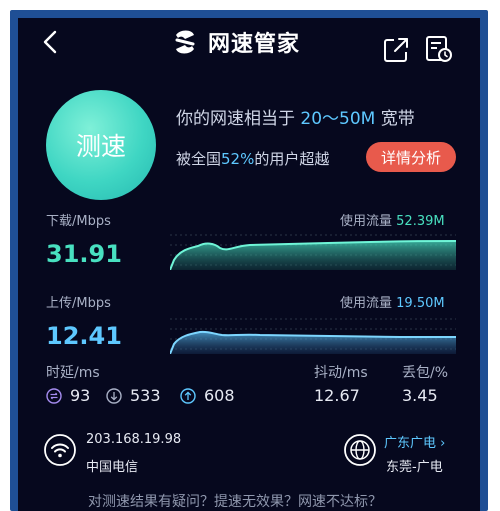 This screenshot has width=500, height=511. Describe the element at coordinates (60, 450) in the screenshot. I see `wifi-icon` at that location.